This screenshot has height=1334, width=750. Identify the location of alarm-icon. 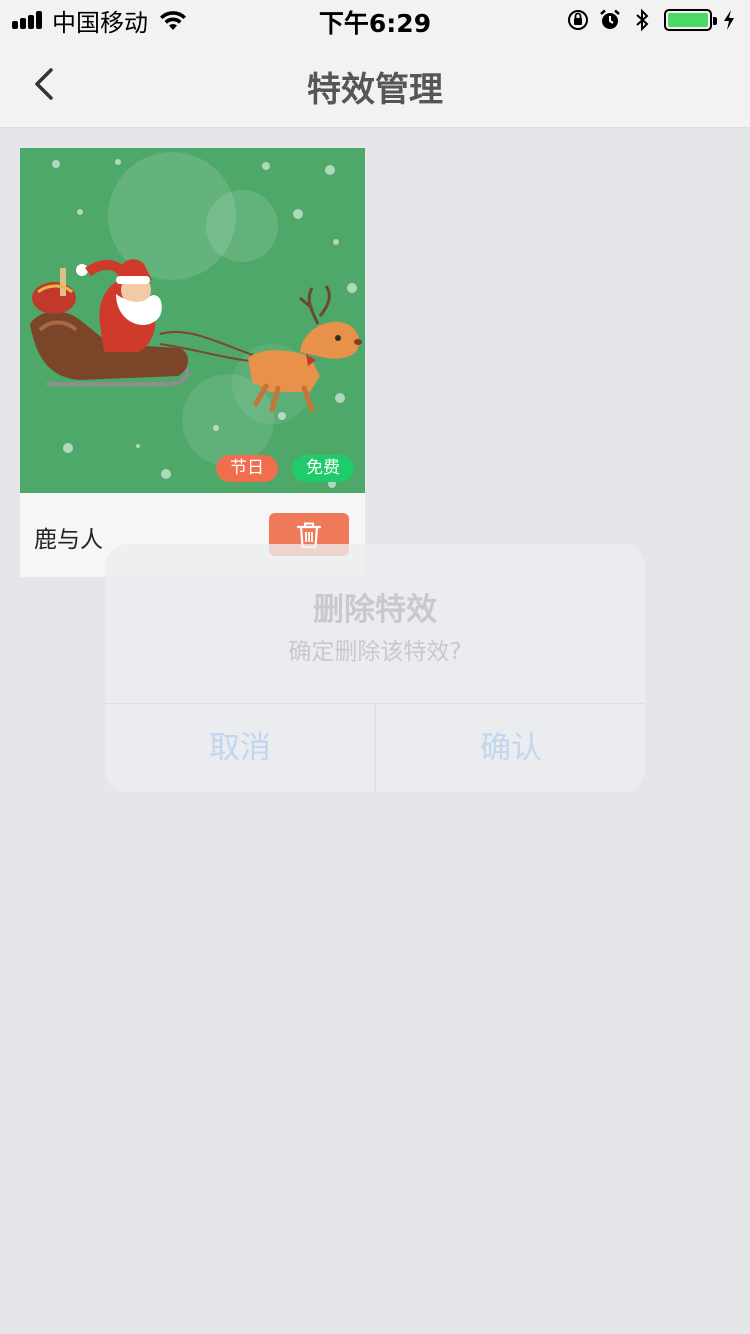
(610, 19).